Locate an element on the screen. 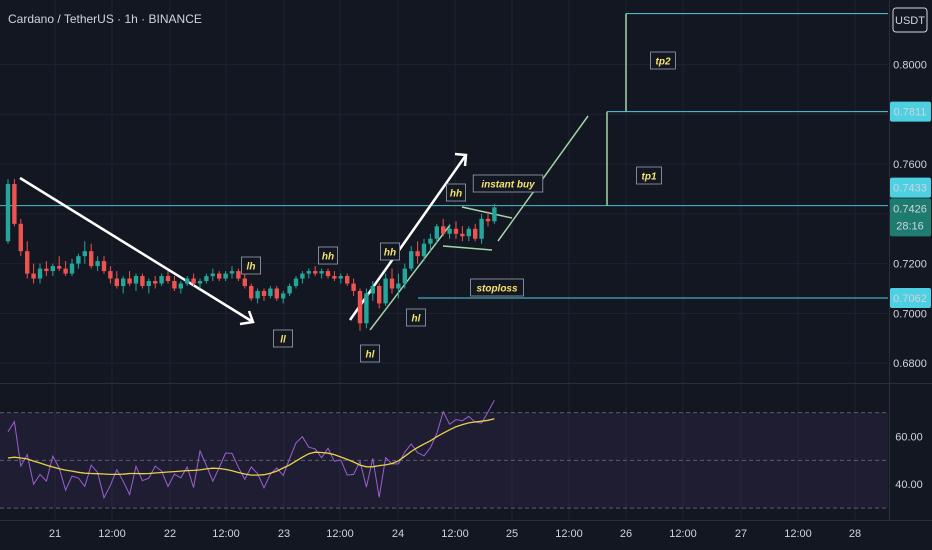  price-tick-label: 0.7200 is located at coordinates (910, 265).